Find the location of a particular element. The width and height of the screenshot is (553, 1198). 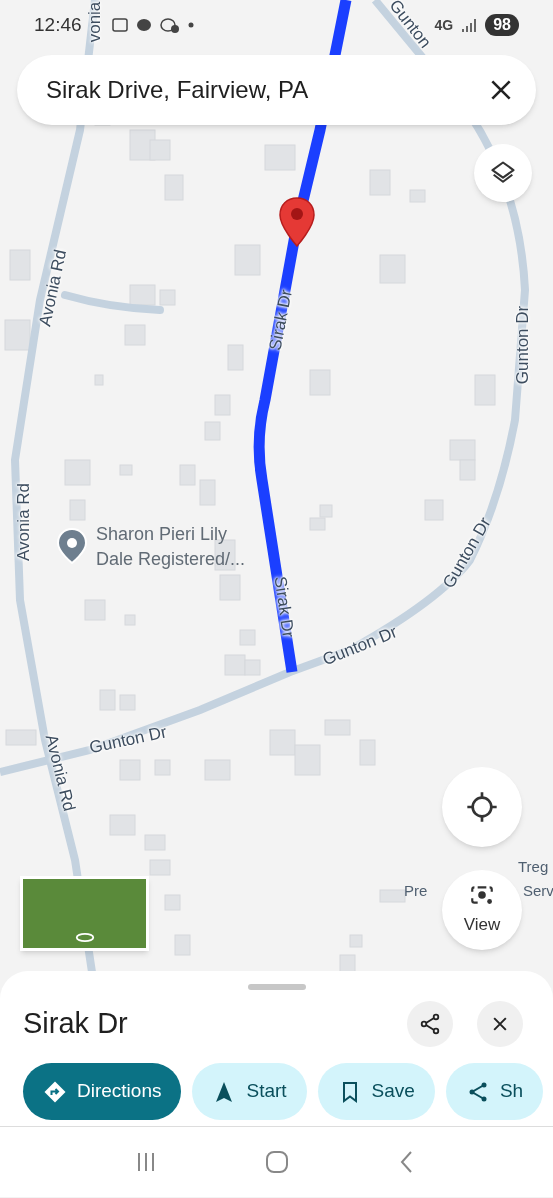

view-button: View is located at coordinates (482, 910).